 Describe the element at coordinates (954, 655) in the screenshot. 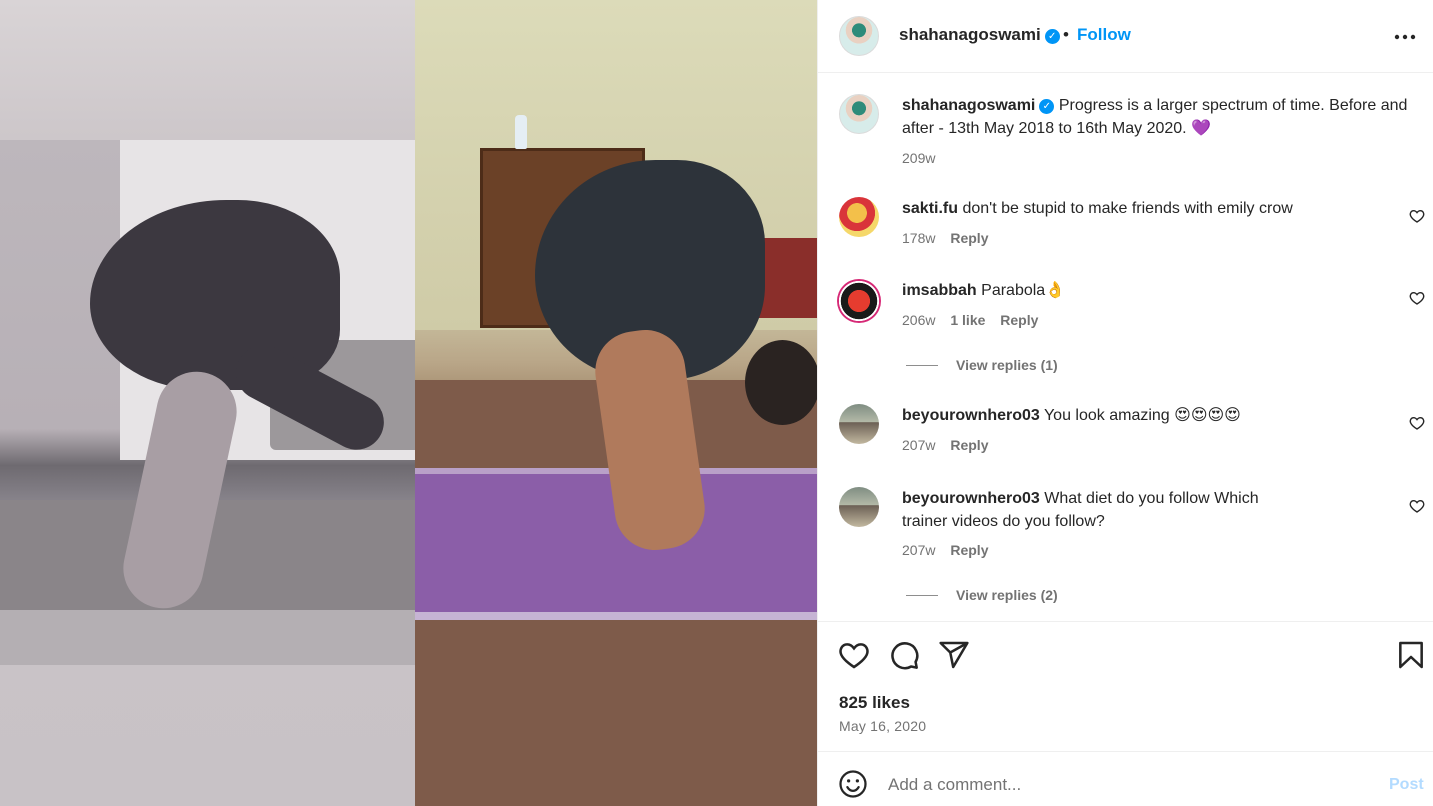

I see `share-icon` at that location.